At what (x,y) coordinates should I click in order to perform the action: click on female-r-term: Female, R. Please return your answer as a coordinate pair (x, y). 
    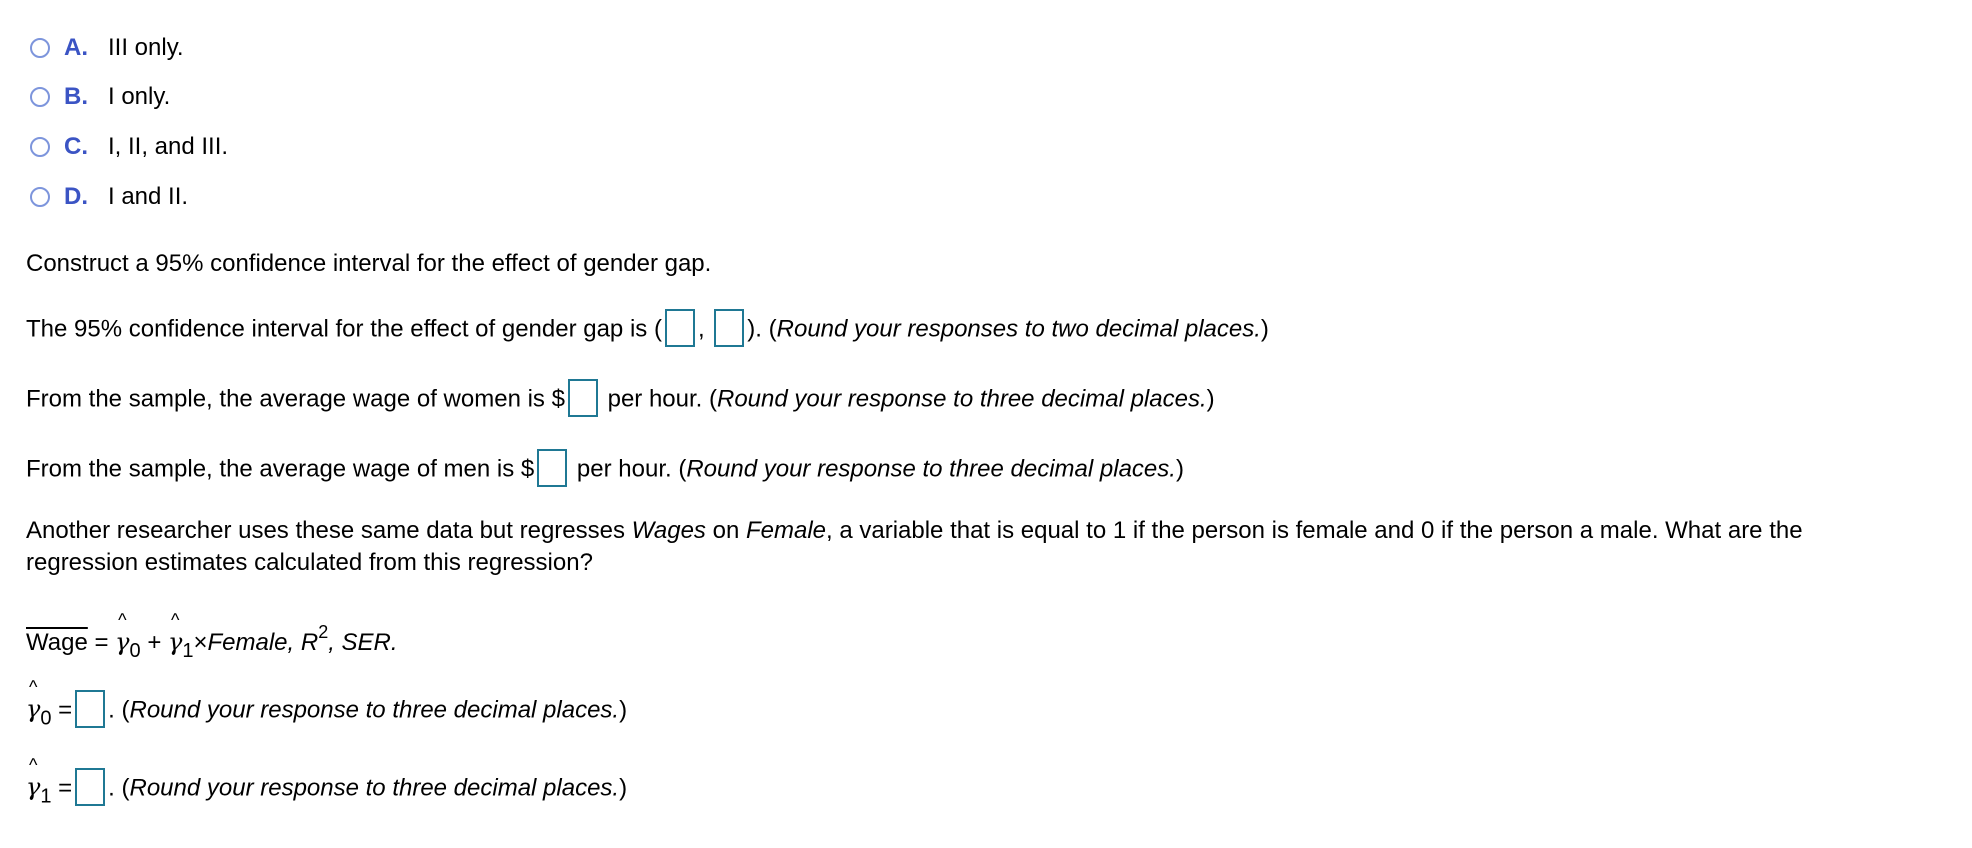
    Looking at the image, I should click on (263, 642).